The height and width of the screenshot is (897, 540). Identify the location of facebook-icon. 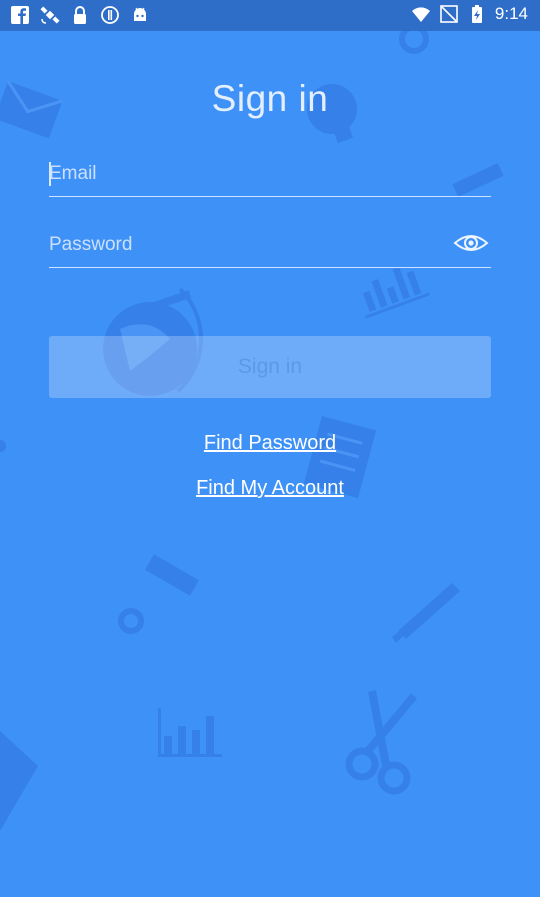
(20, 15).